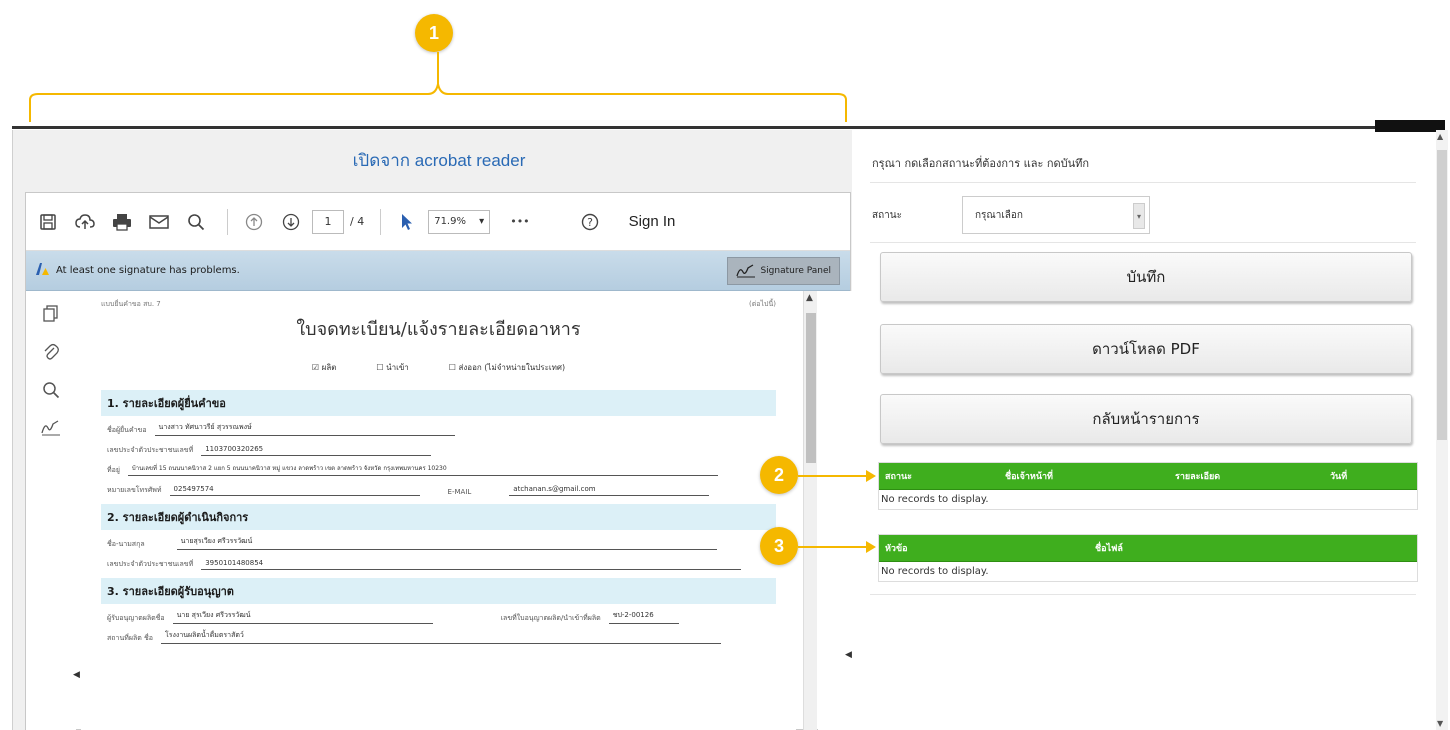 The width and height of the screenshot is (1450, 730). I want to click on field-label: ผู้รับอนุญาตผลิตชื่อ, so click(136, 618).